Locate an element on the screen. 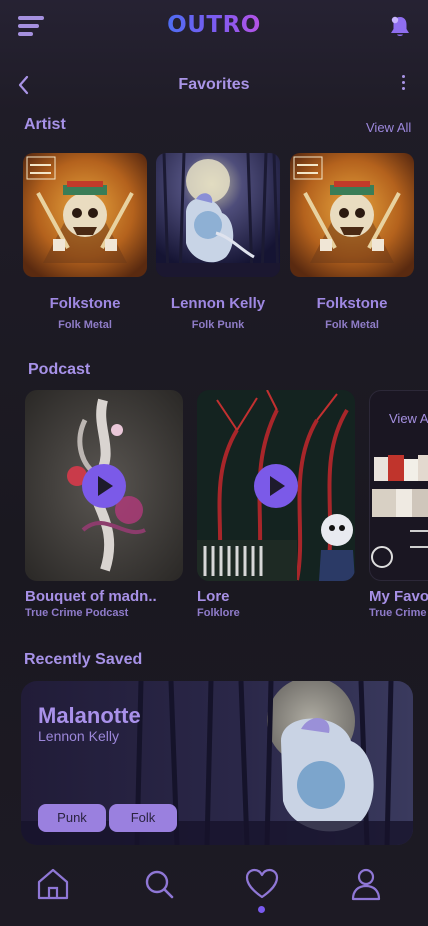 Image resolution: width=428 pixels, height=926 pixels. podcast-card: View A My Favo True Crime is located at coordinates (398, 504).